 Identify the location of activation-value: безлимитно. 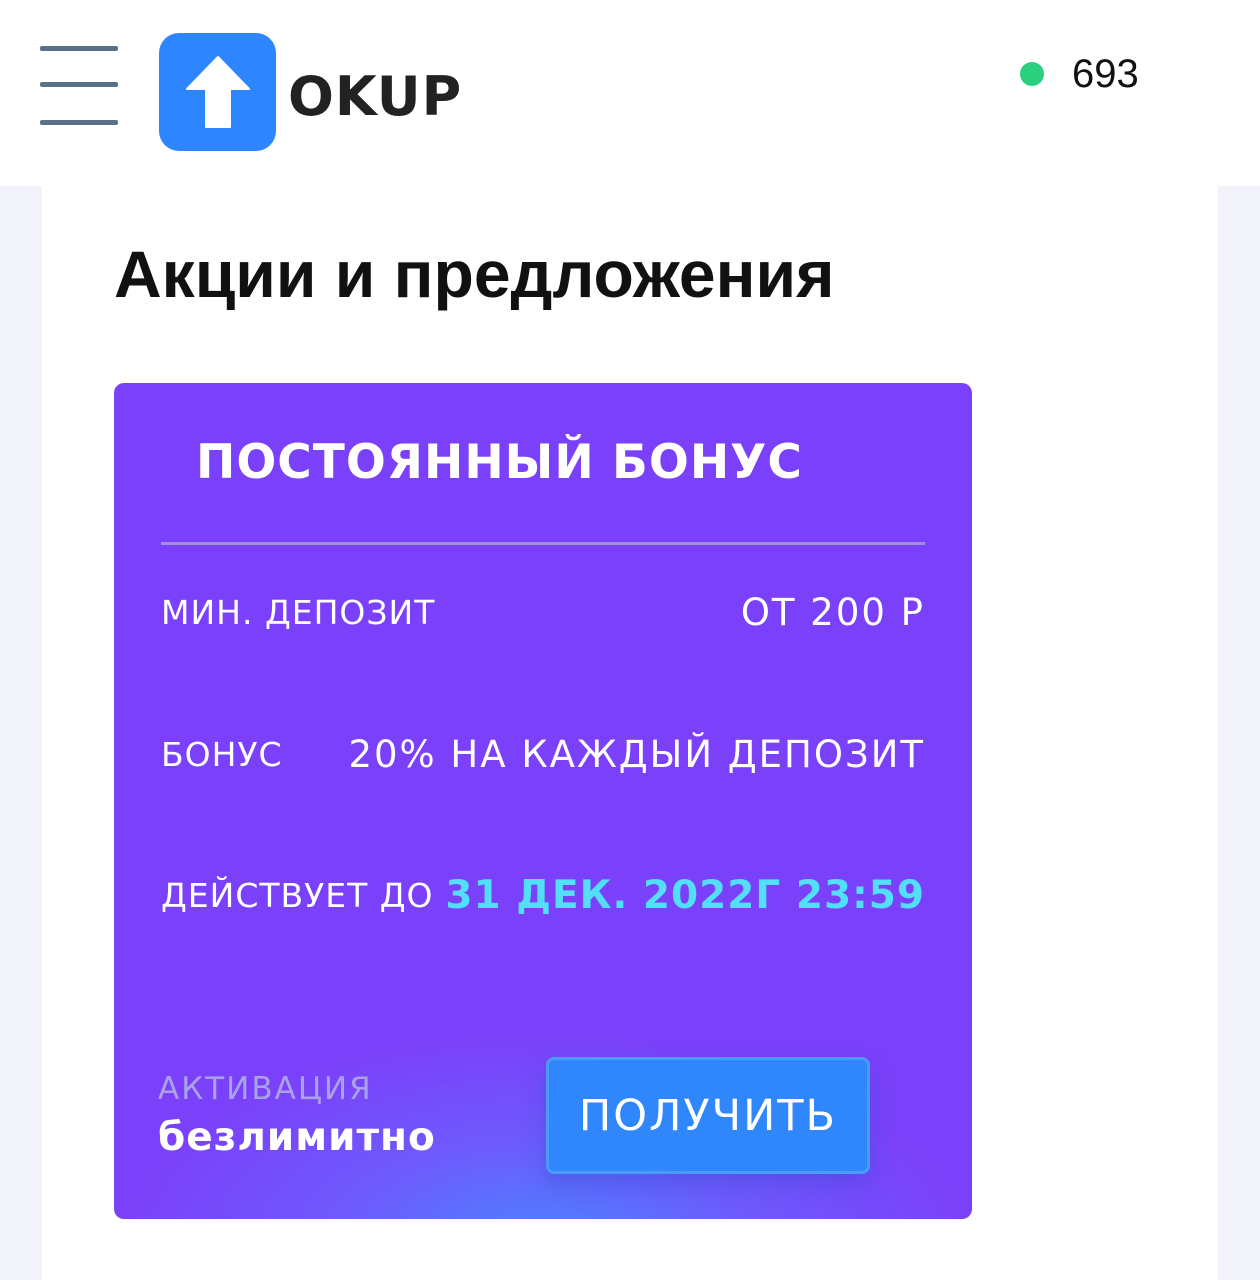
(297, 1137).